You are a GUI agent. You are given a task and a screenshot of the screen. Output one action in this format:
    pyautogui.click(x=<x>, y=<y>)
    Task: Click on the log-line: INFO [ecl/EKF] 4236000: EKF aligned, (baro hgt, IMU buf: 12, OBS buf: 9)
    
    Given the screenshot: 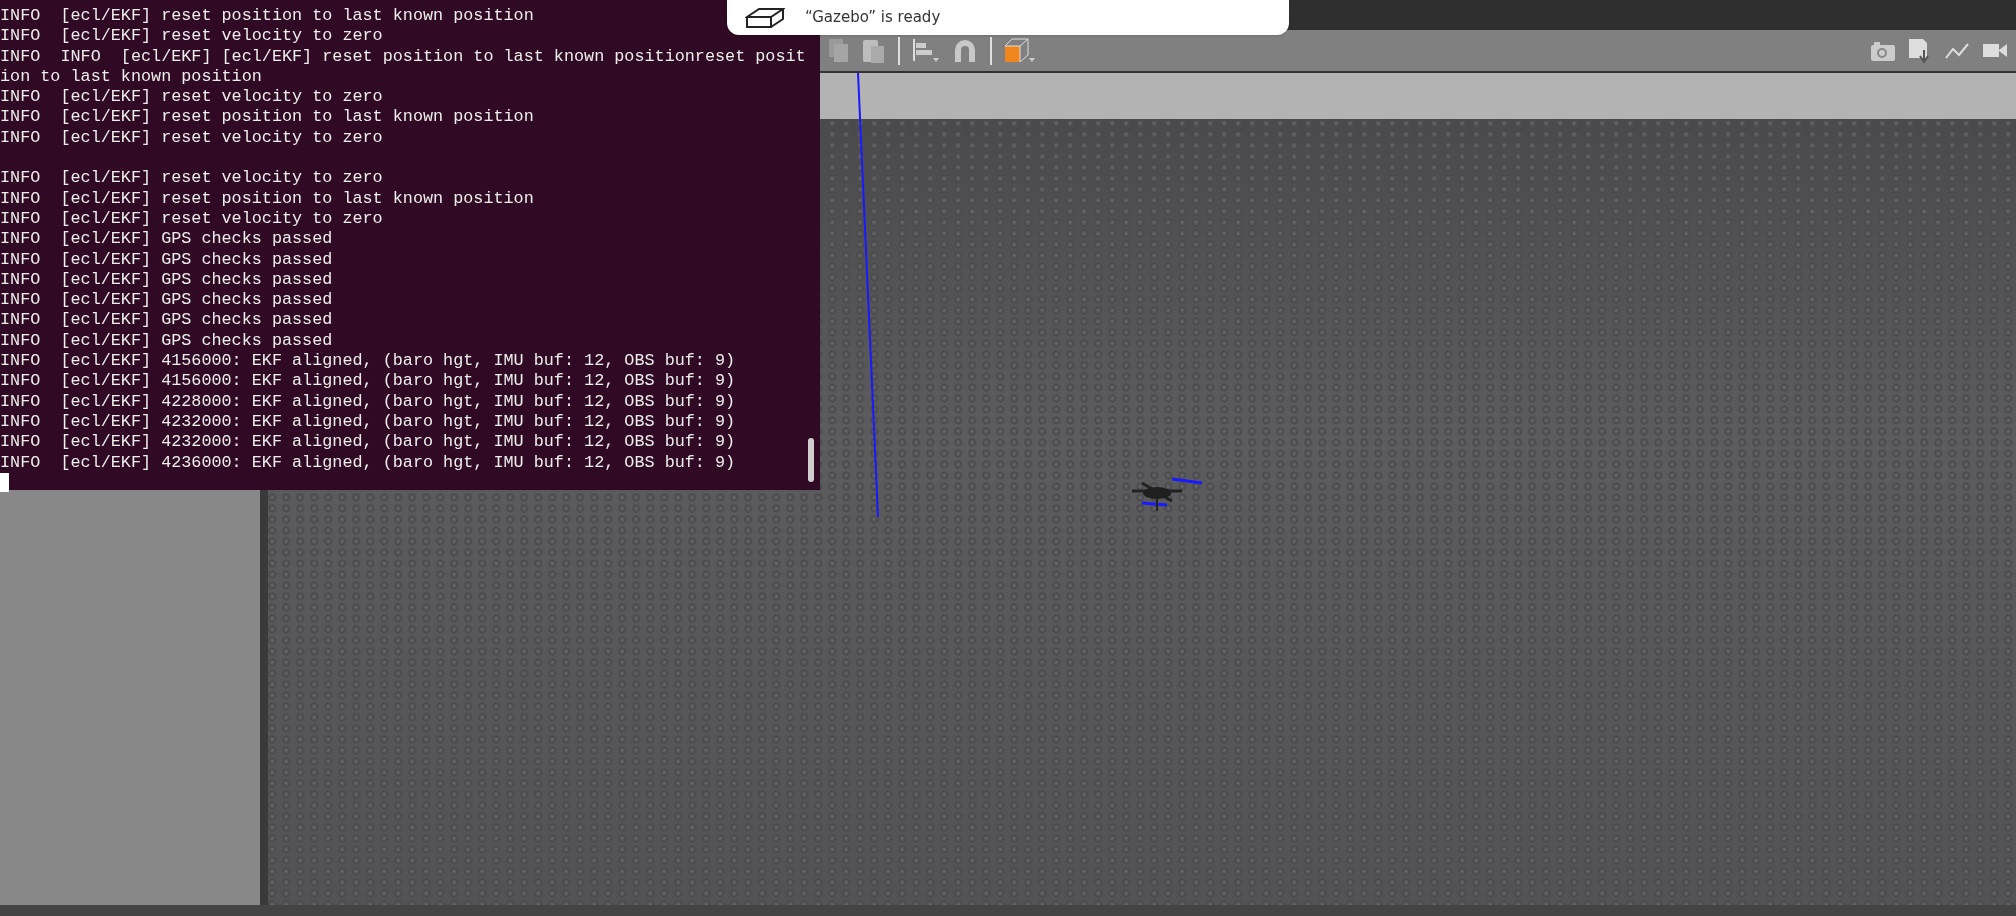 What is the action you would take?
    pyautogui.click(x=368, y=462)
    